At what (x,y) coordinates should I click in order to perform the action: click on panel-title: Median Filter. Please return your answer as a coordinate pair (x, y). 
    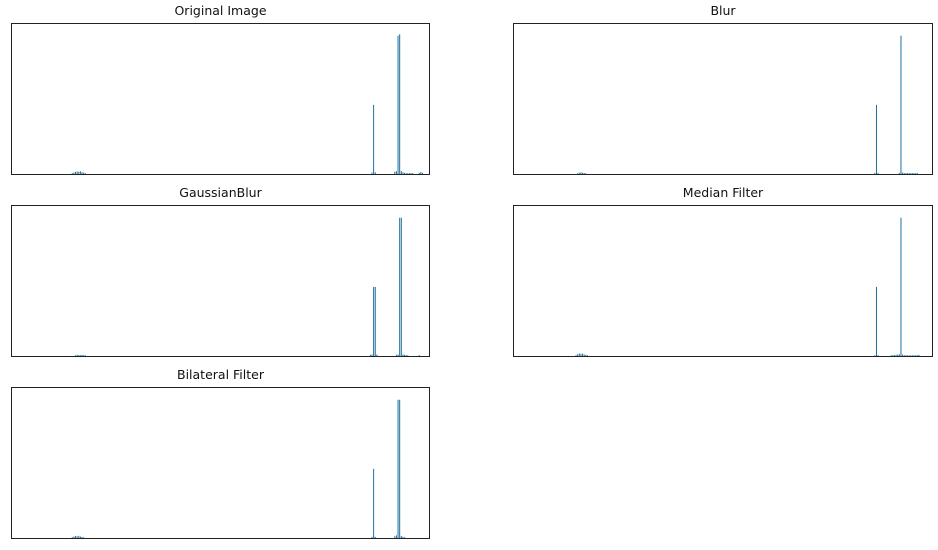
    Looking at the image, I should click on (723, 192).